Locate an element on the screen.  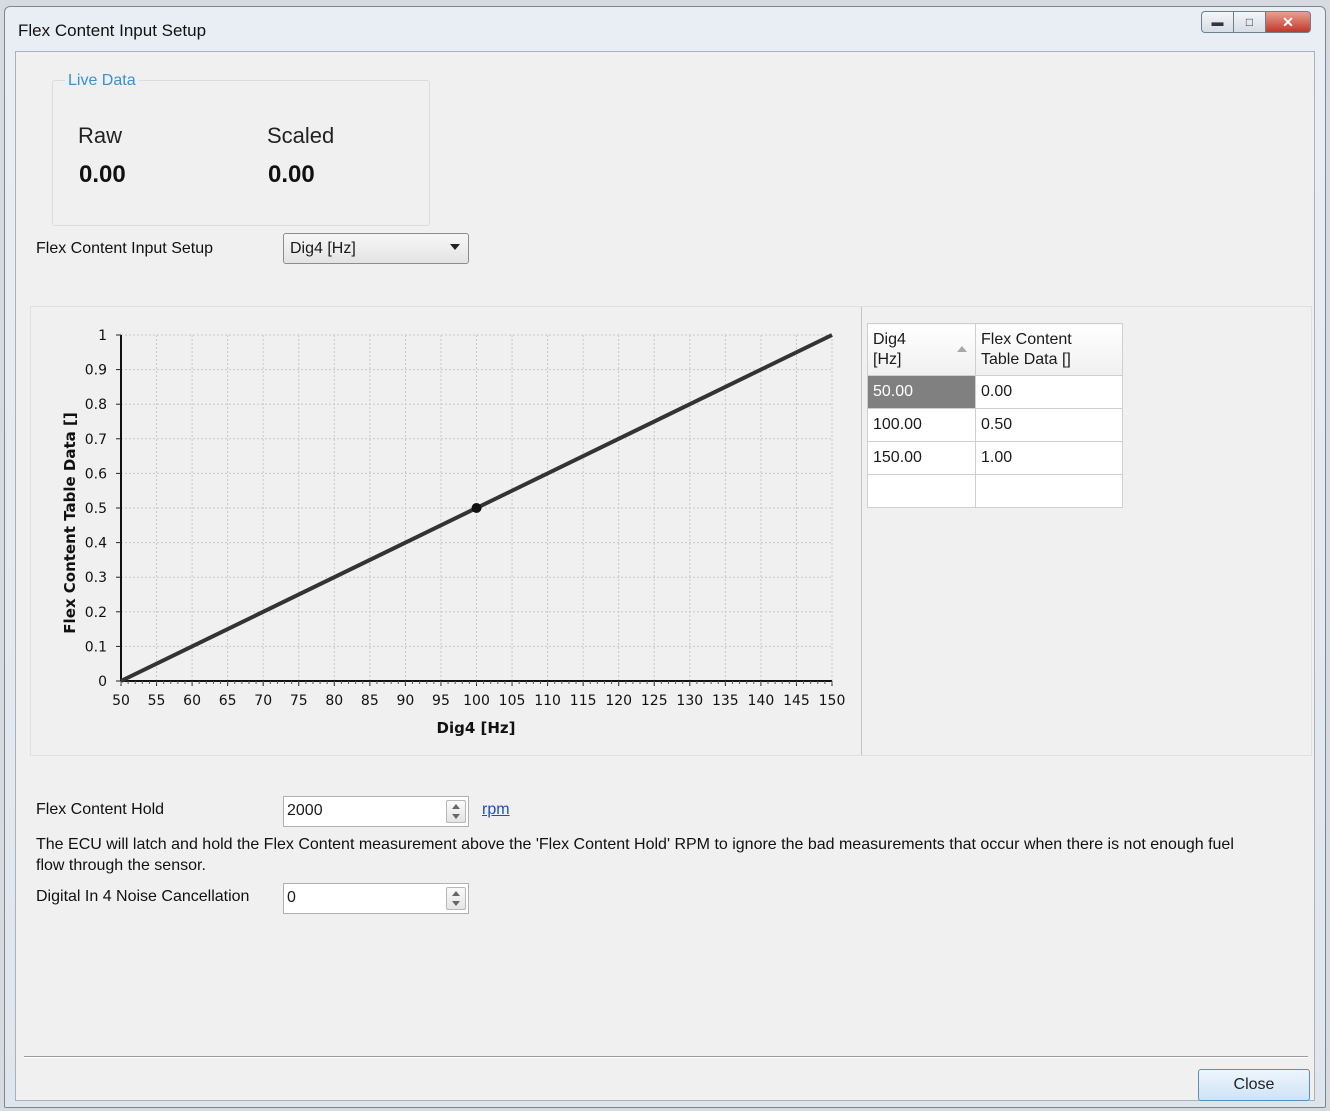
x-tick-label: 130 is located at coordinates (689, 701).